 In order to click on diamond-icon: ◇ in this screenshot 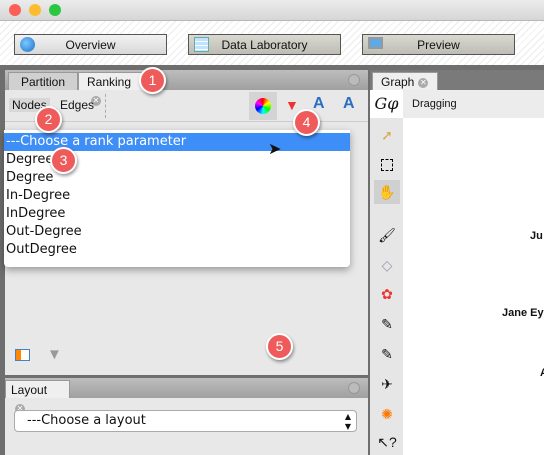, I will do `click(387, 265)`.